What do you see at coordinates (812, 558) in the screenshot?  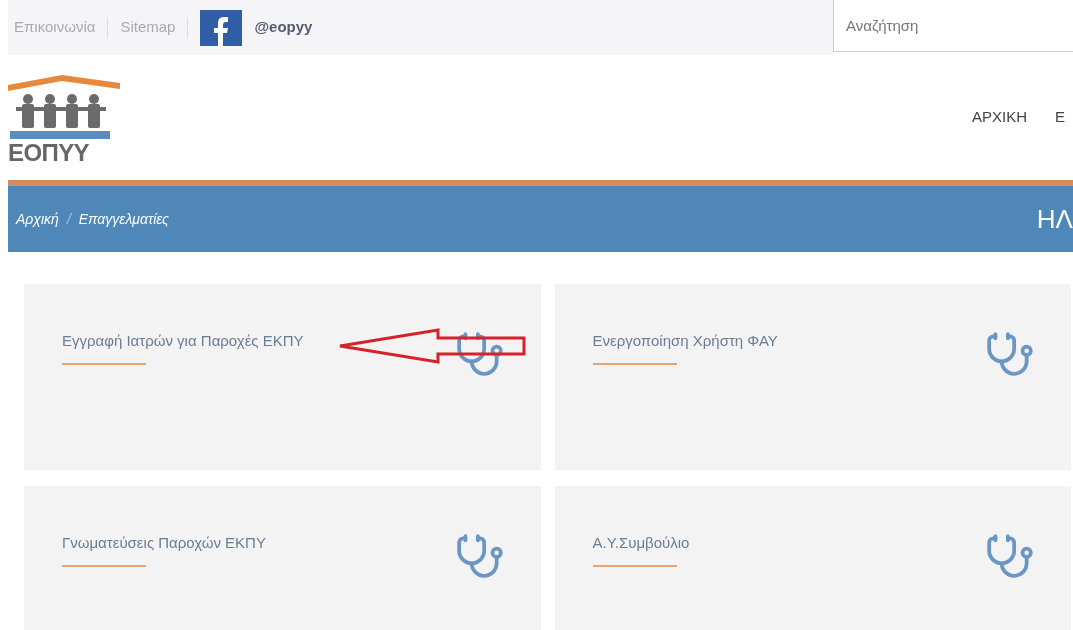 I see `service-card: Α.Υ.Συμβούλιο` at bounding box center [812, 558].